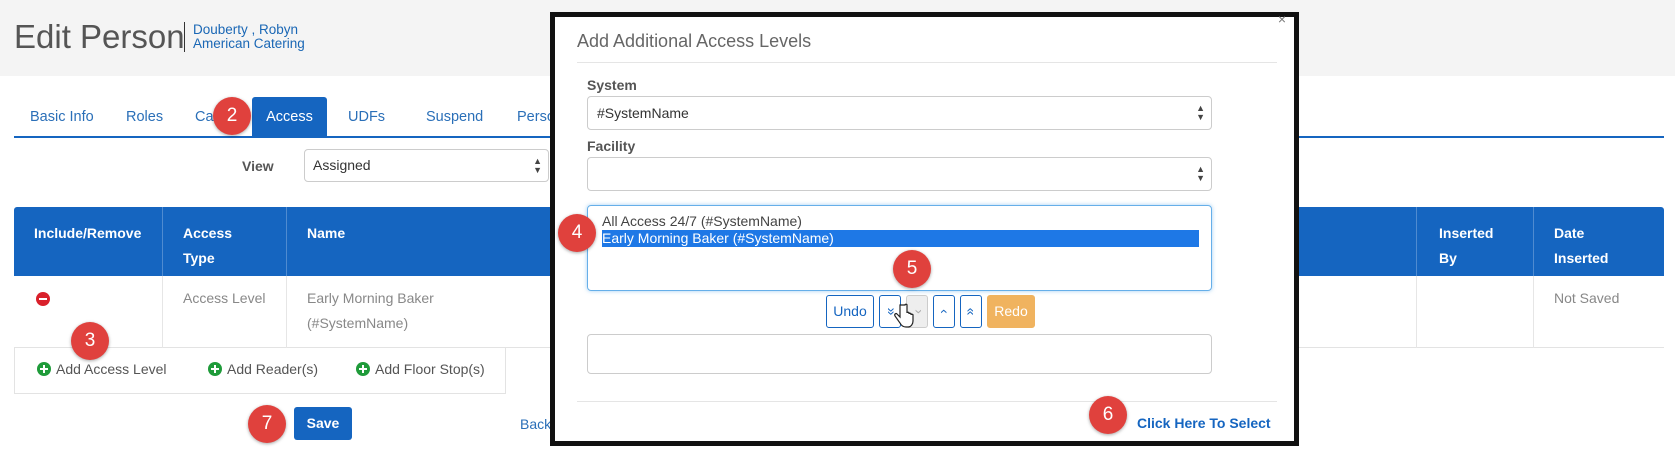  What do you see at coordinates (224, 298) in the screenshot?
I see `cell-access-type: Access Level` at bounding box center [224, 298].